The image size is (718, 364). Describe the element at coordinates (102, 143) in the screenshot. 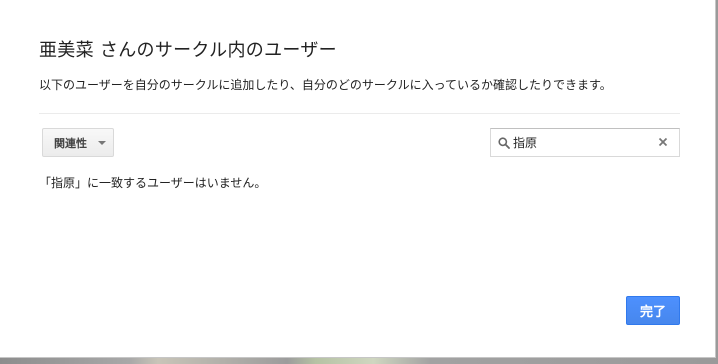

I see `chevron-down-icon` at that location.